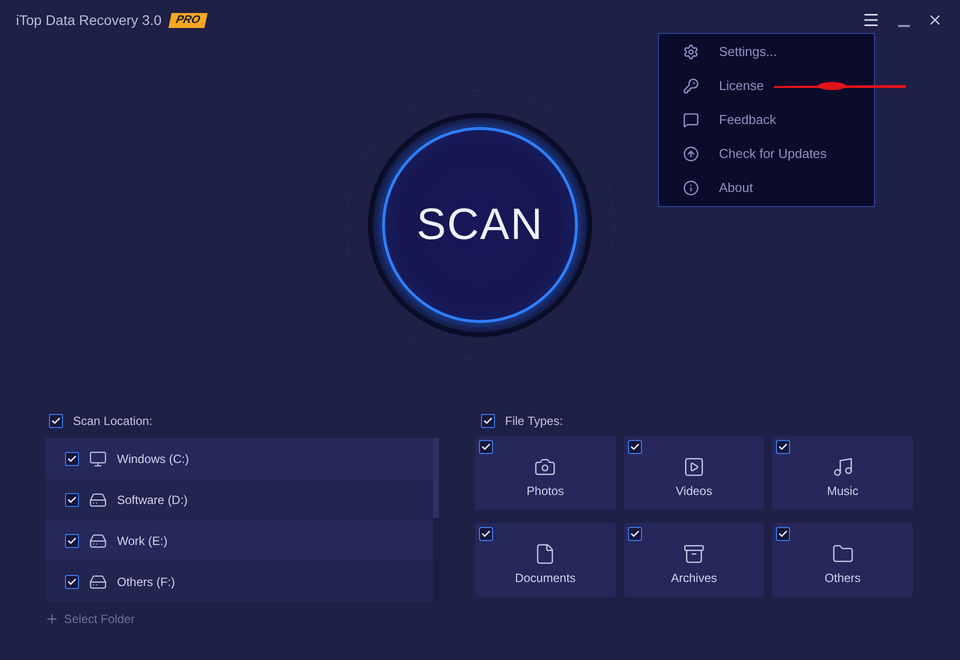 Image resolution: width=960 pixels, height=660 pixels. What do you see at coordinates (694, 491) in the screenshot?
I see `file-type-label: Videos` at bounding box center [694, 491].